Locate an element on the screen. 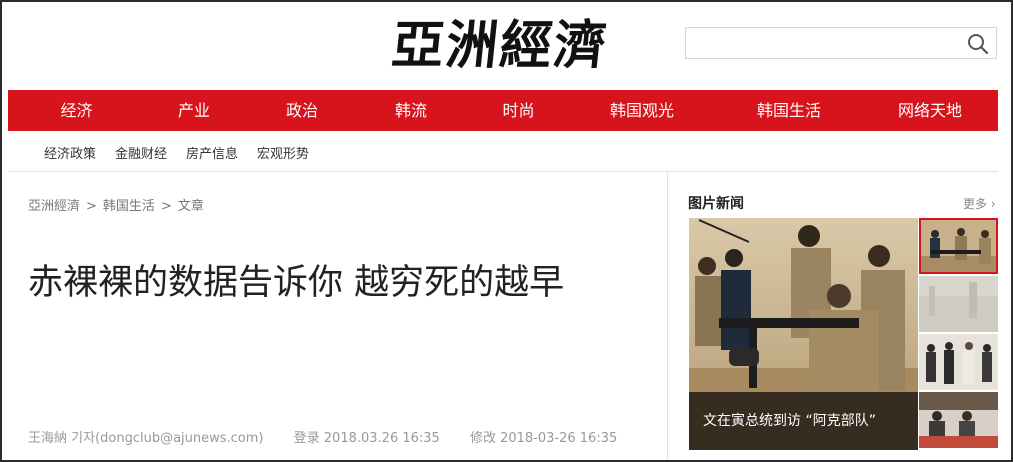 This screenshot has width=1013, height=462. search-icon is located at coordinates (978, 44).